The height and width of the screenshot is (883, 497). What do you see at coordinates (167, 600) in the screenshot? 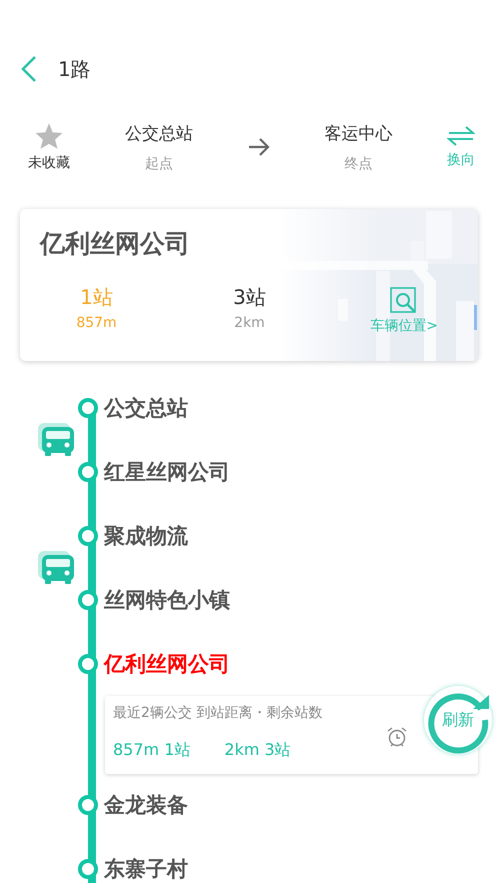
I see `stop-name: 丝网特色小镇` at bounding box center [167, 600].